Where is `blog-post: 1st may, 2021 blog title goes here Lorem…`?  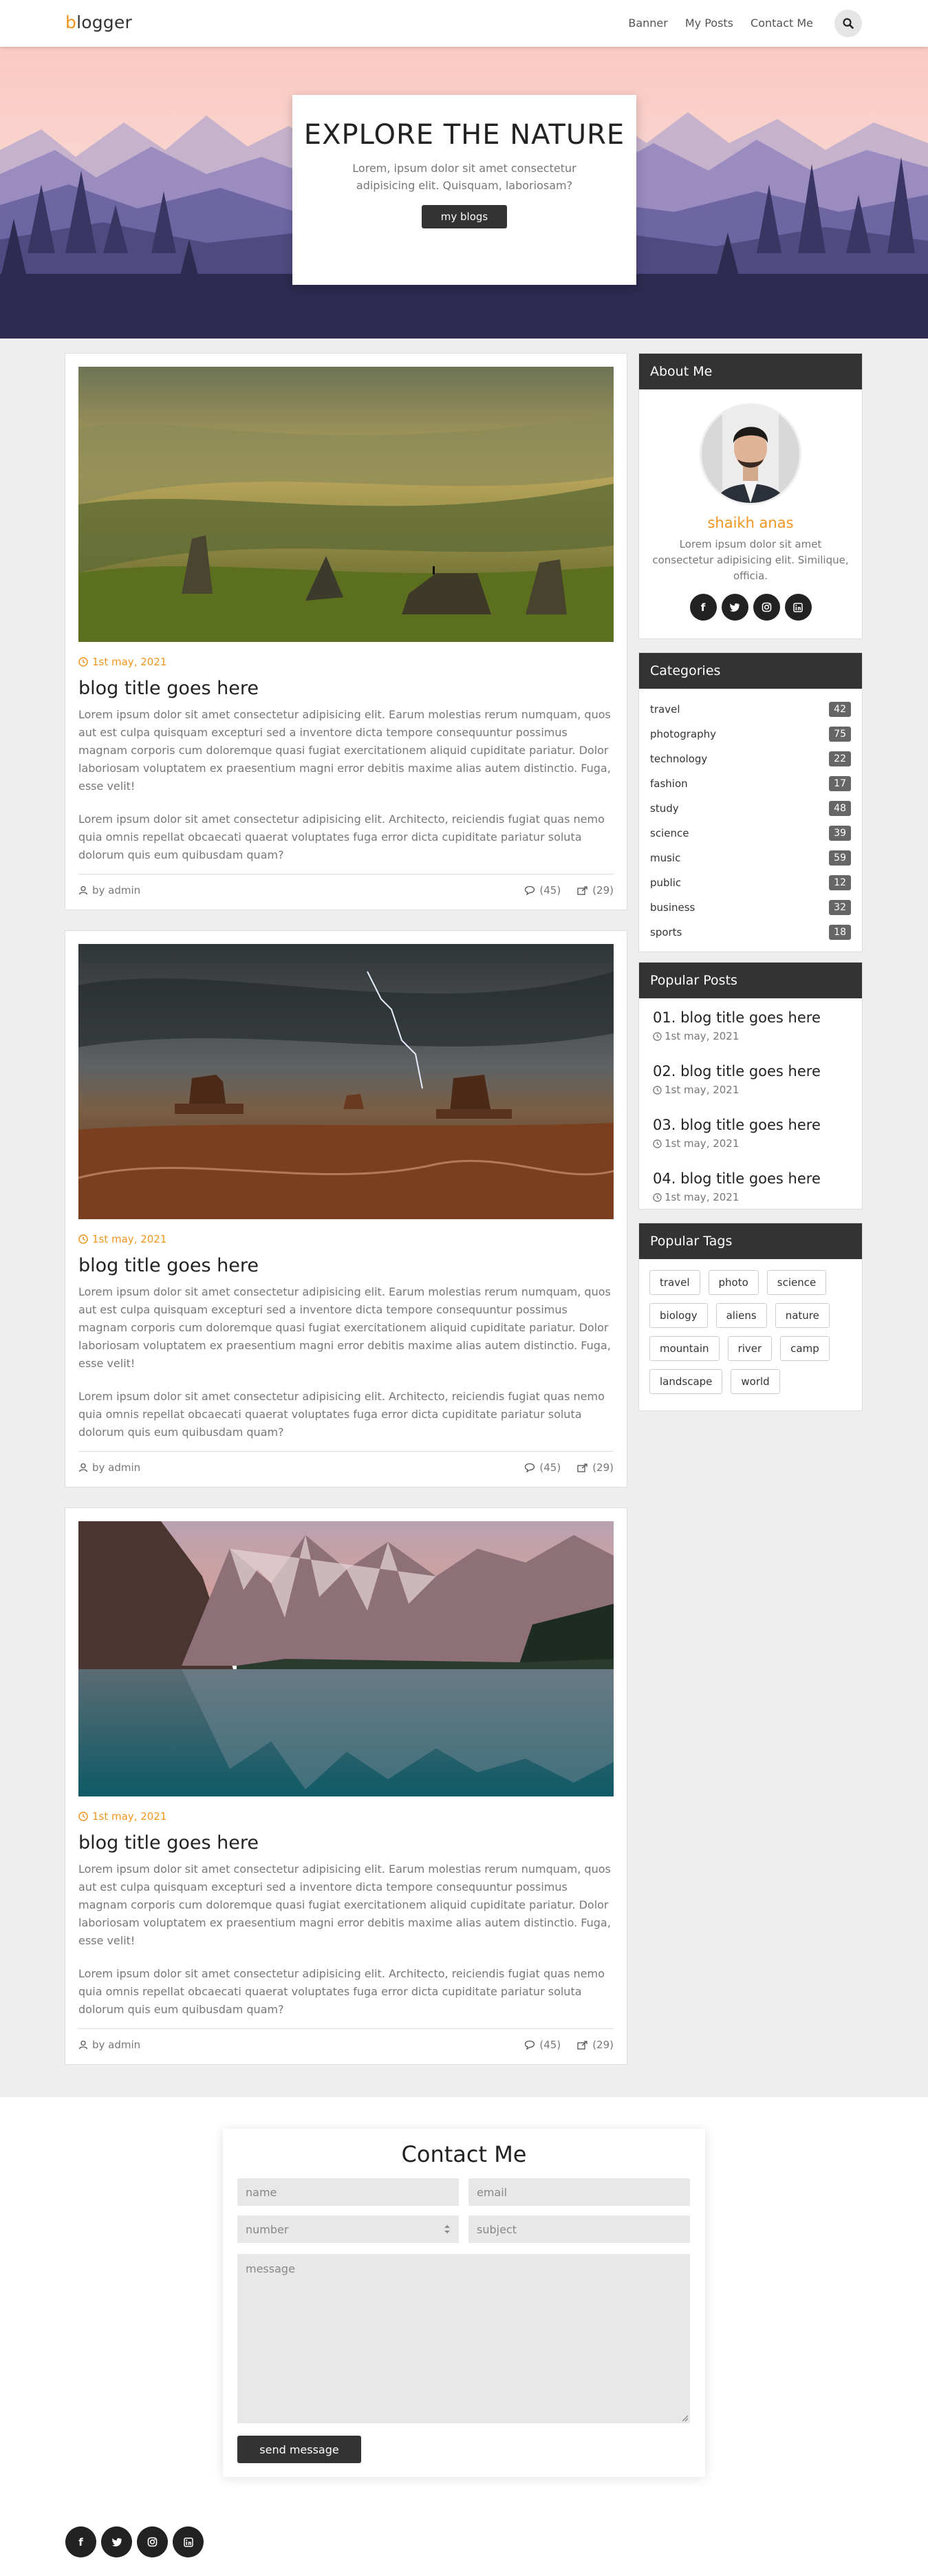 blog-post: 1st may, 2021 blog title goes here Lorem… is located at coordinates (346, 1786).